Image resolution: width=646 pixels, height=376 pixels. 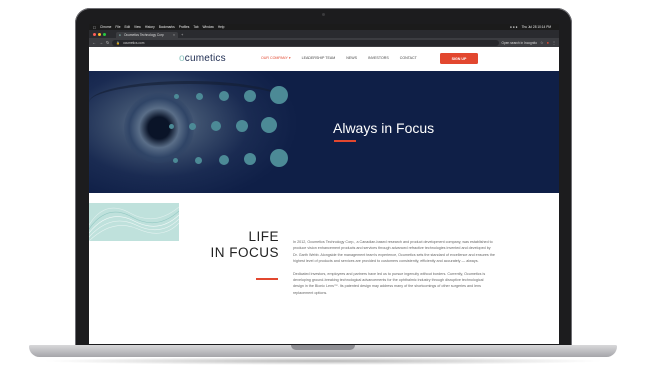 I want to click on menu-item: Bookmarks, so click(x=167, y=27).